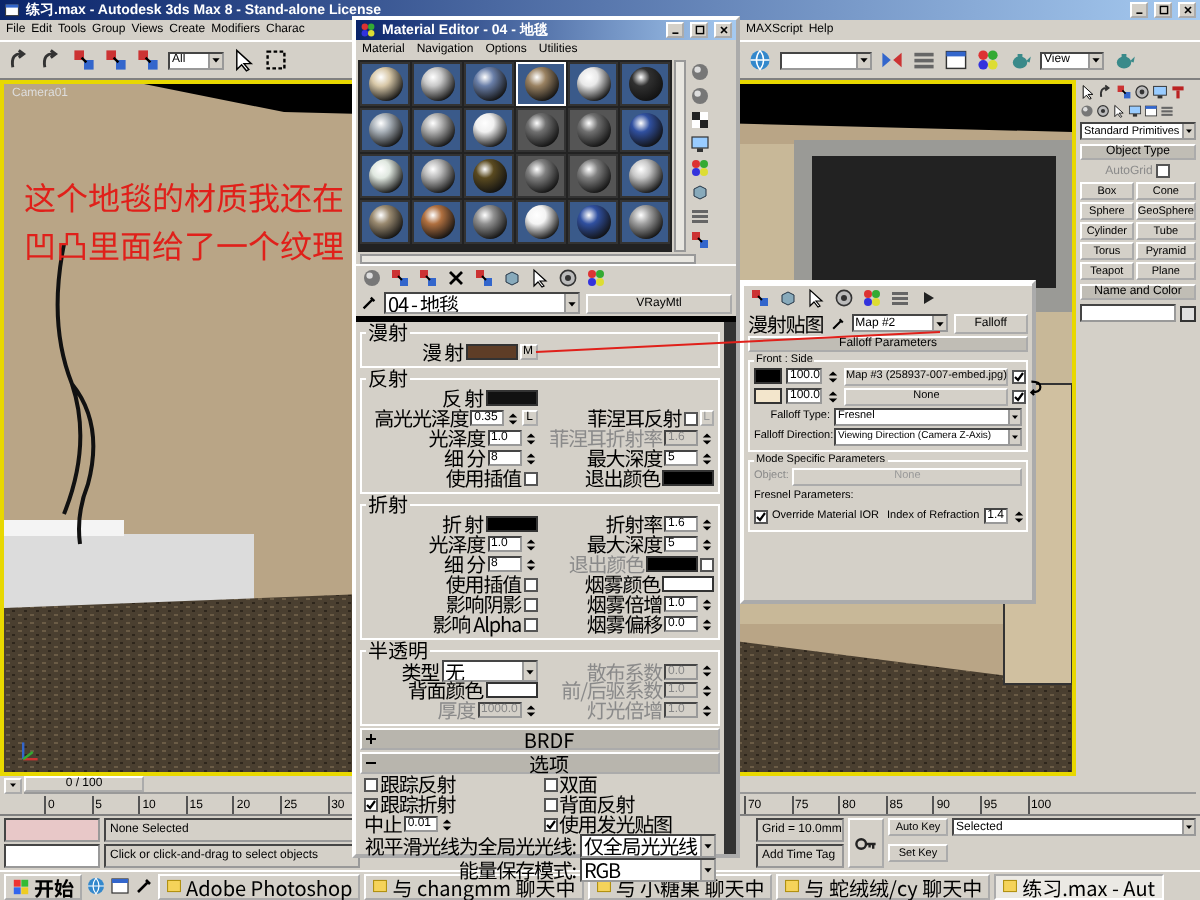  What do you see at coordinates (675, 30) in the screenshot?
I see `minimize-button` at bounding box center [675, 30].